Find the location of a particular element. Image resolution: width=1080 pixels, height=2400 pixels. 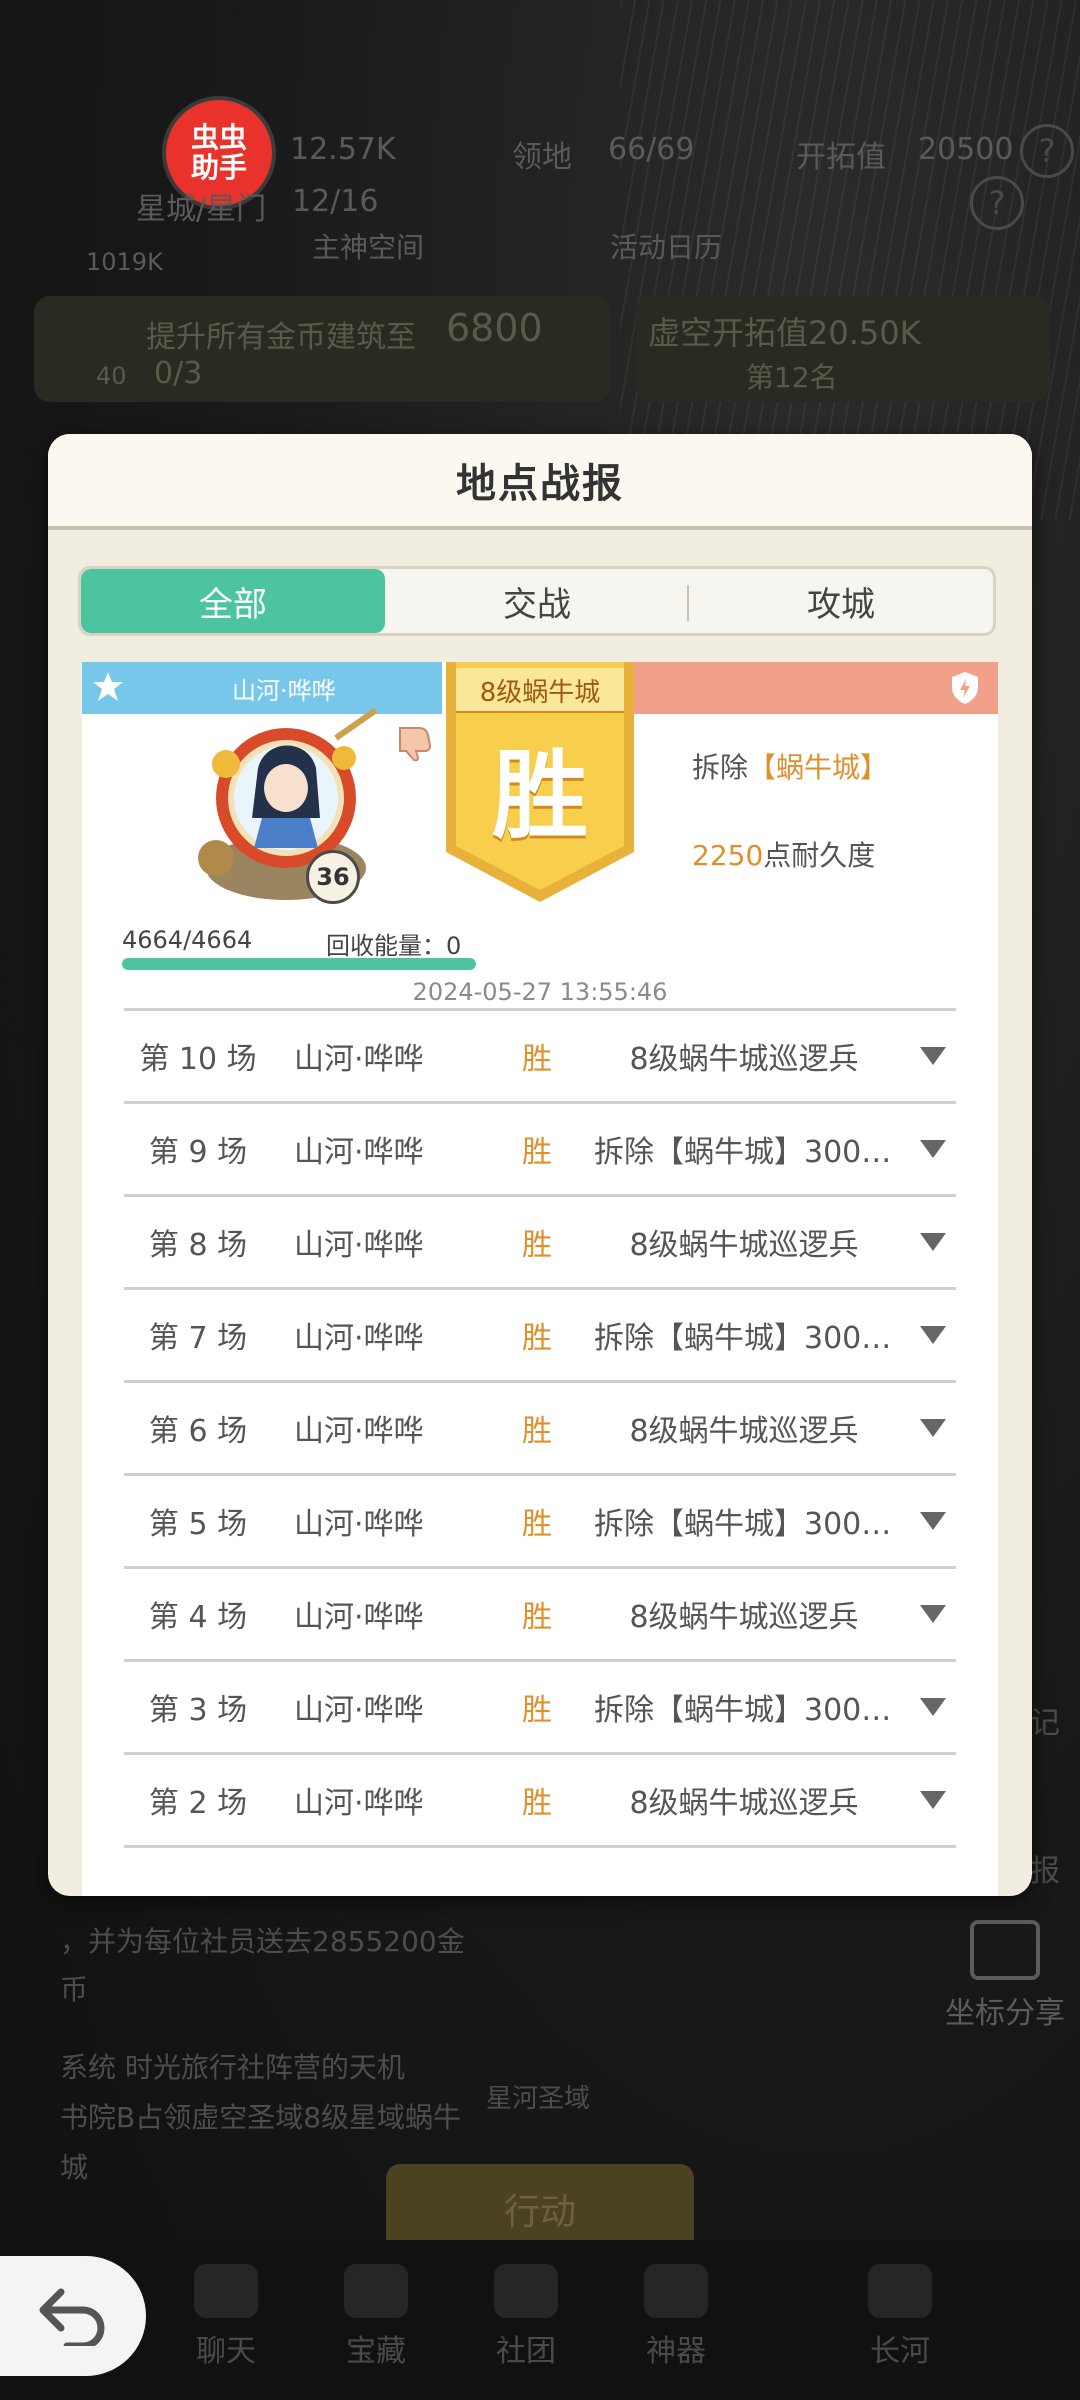

battle-round: 第 5 场 is located at coordinates (198, 1524).